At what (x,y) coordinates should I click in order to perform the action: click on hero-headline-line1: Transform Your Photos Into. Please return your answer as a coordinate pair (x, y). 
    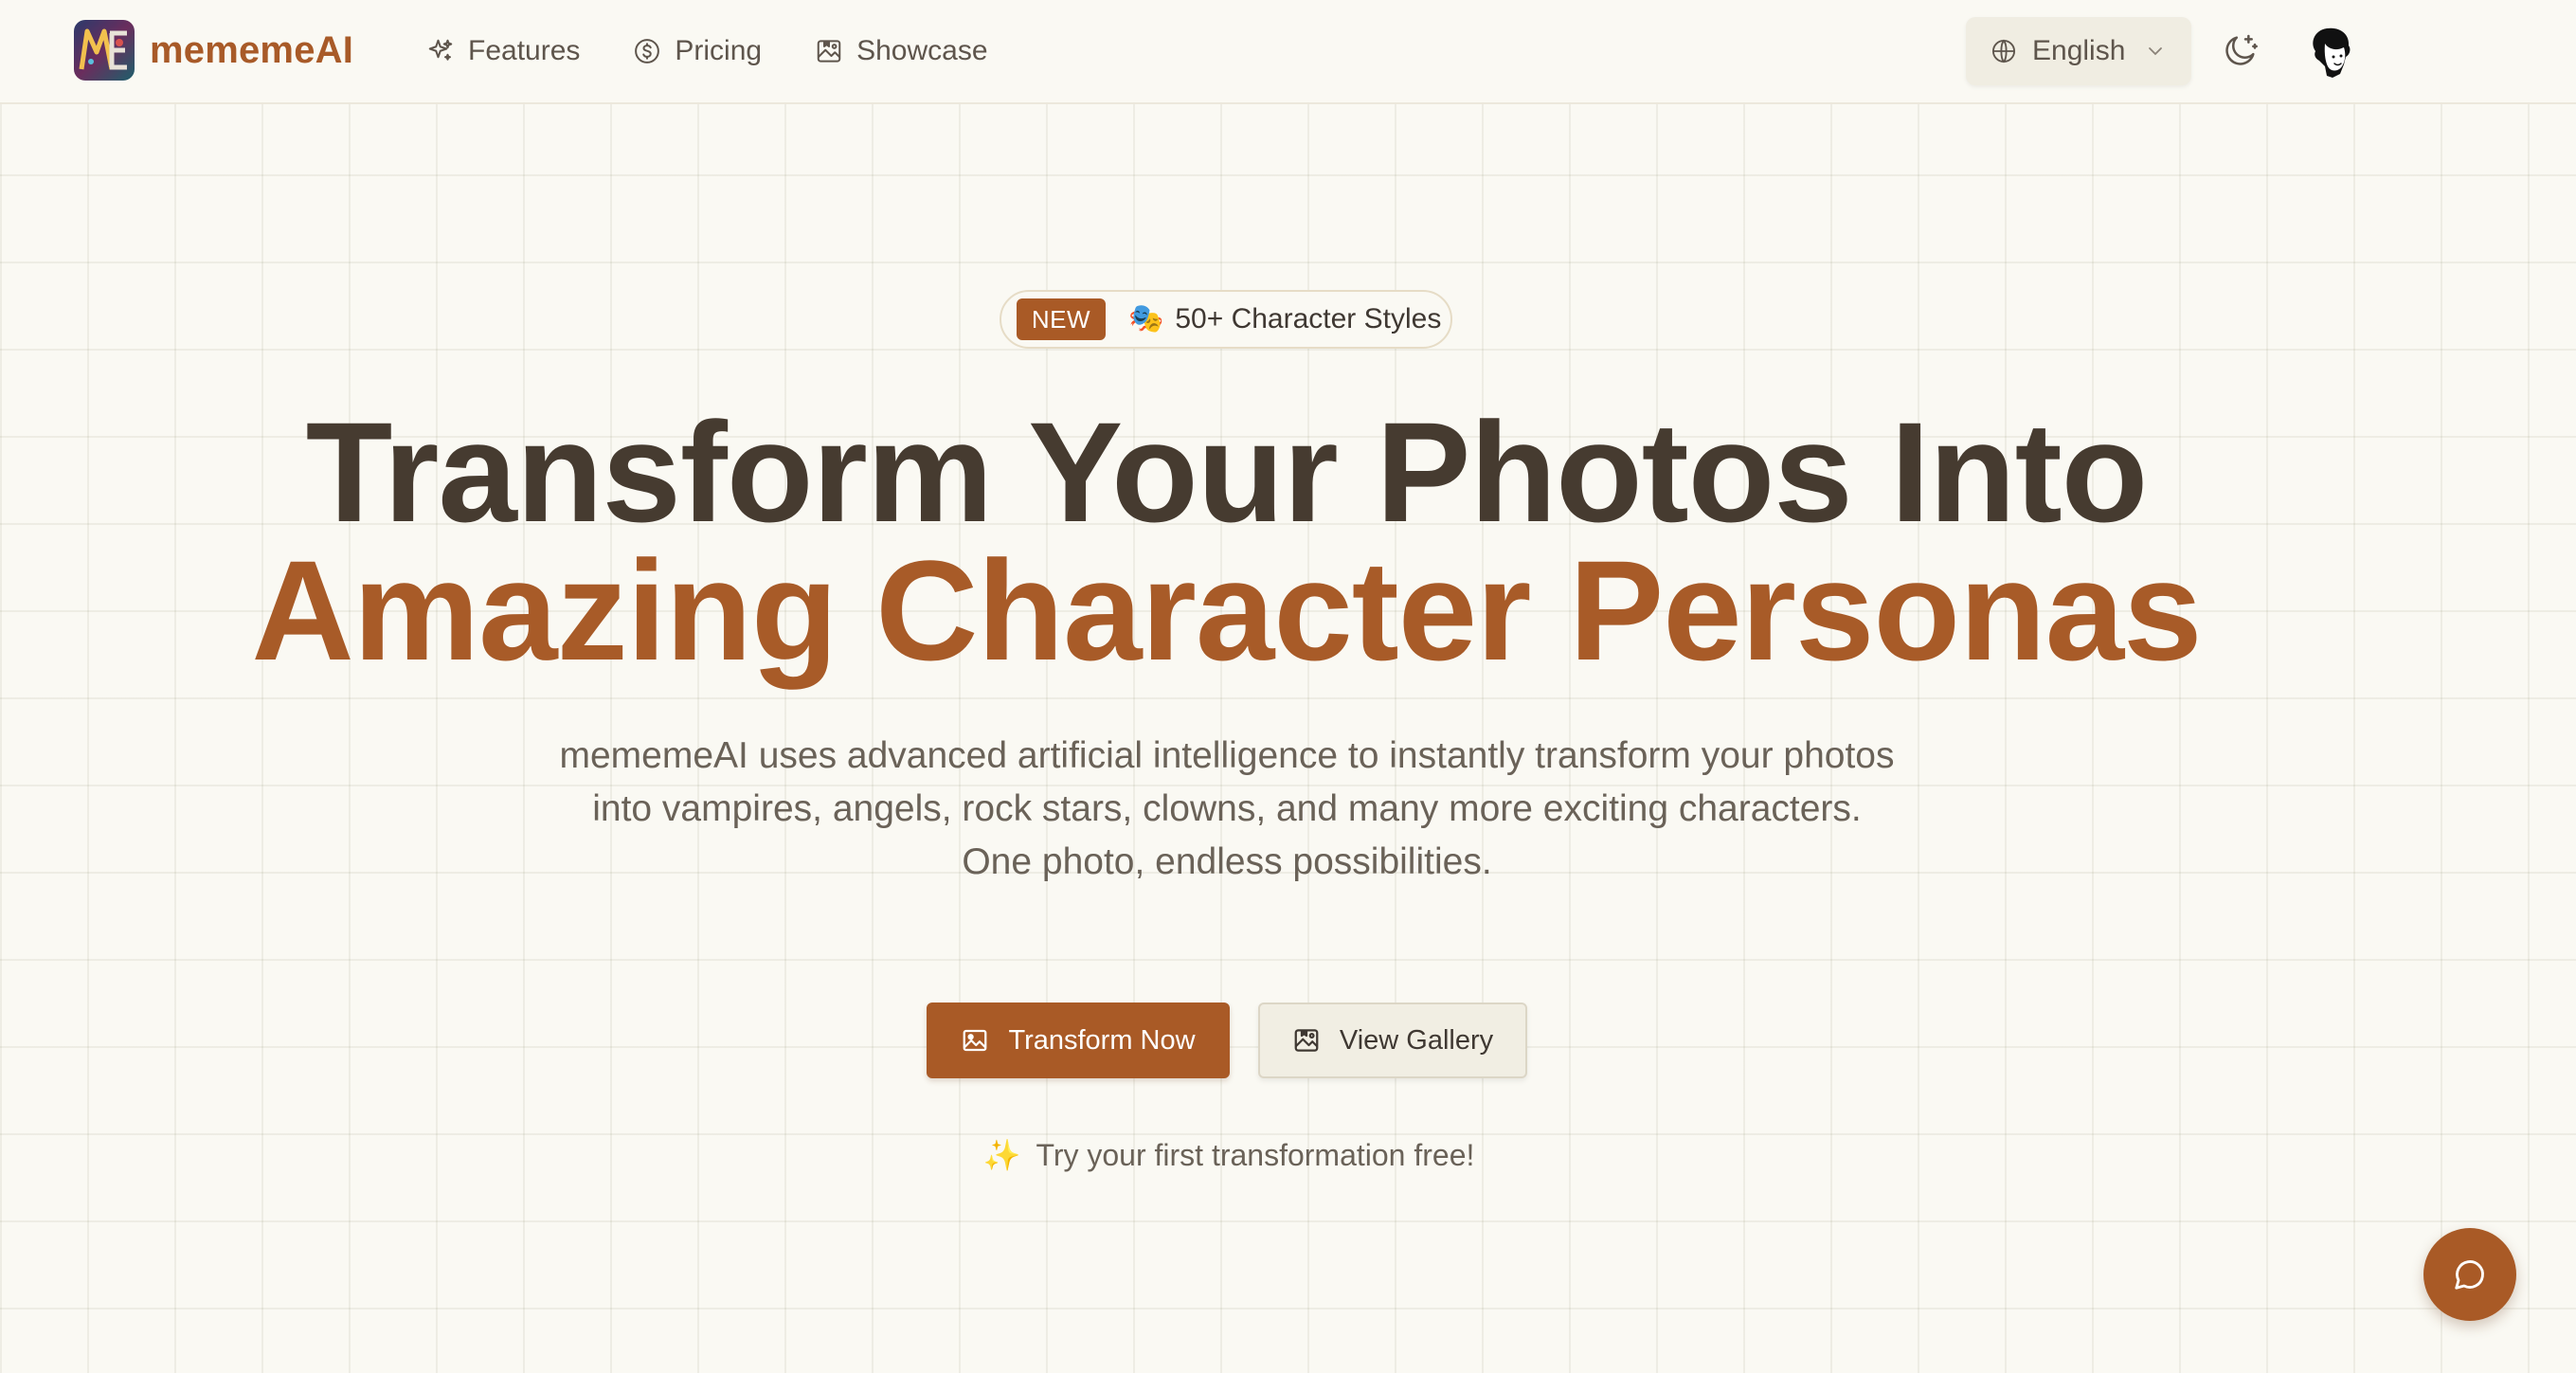
    Looking at the image, I should click on (1227, 471).